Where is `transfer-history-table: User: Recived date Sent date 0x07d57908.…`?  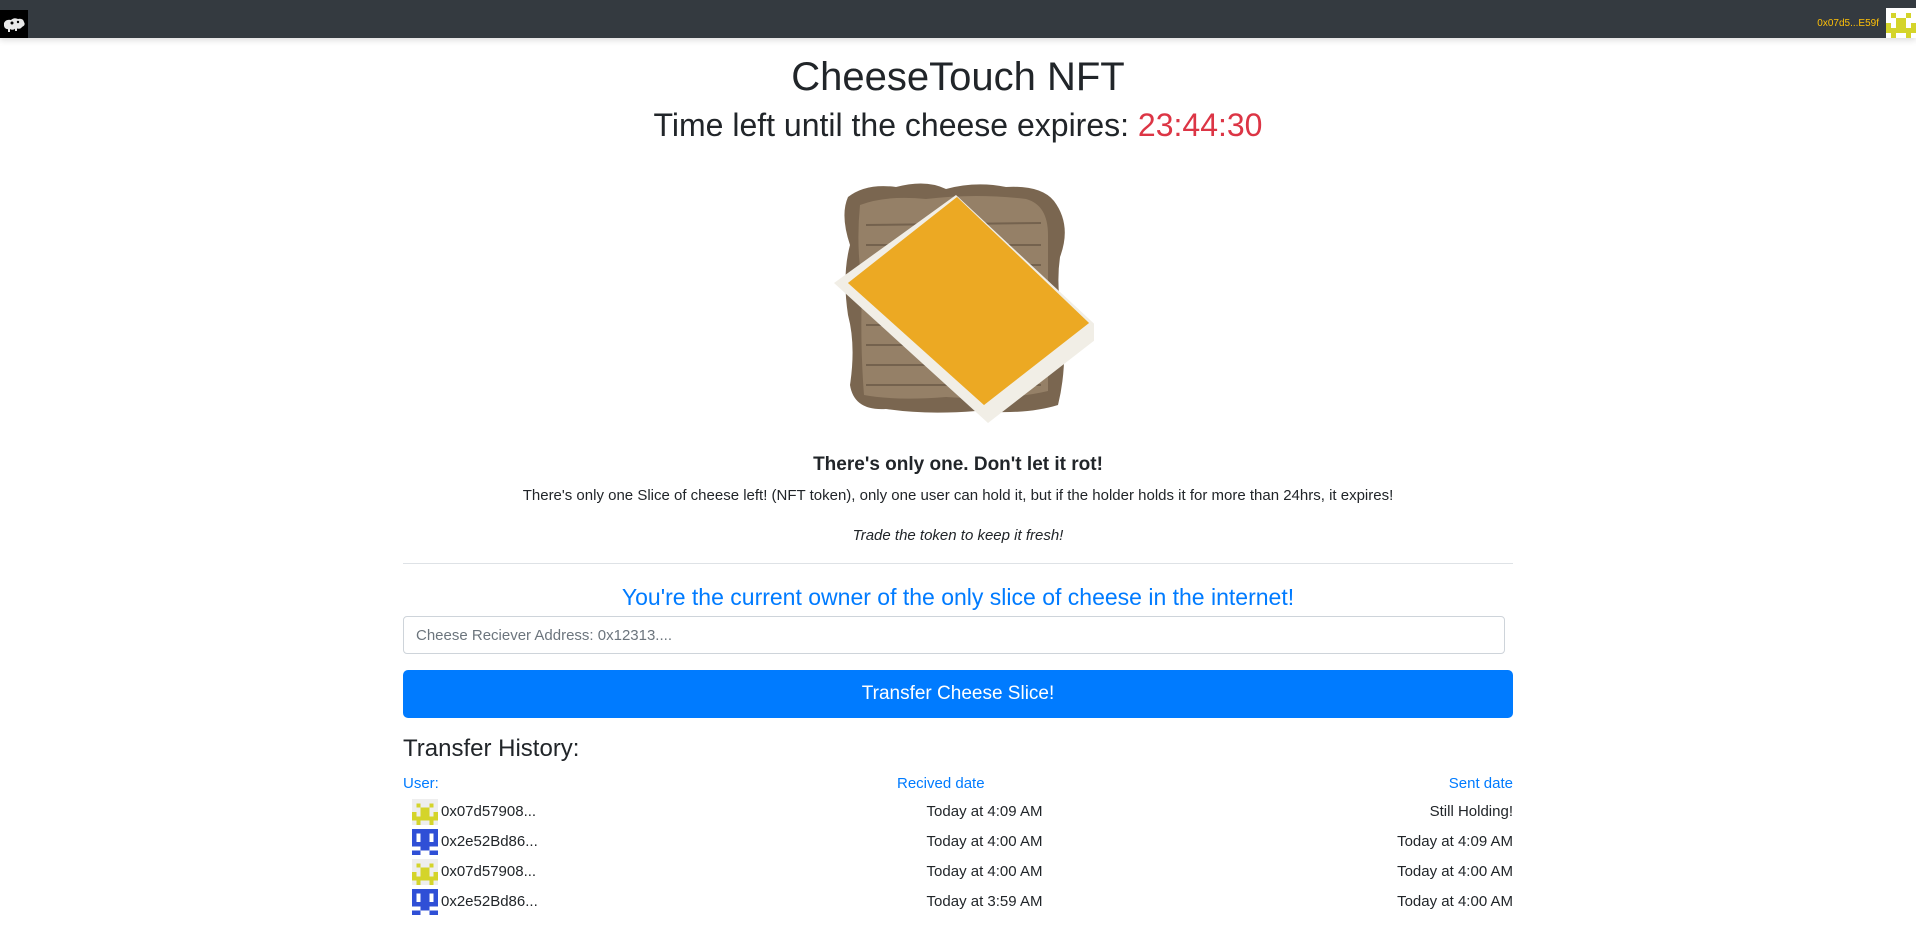
transfer-history-table: User: Recived date Sent date 0x07d57908.… is located at coordinates (958, 845).